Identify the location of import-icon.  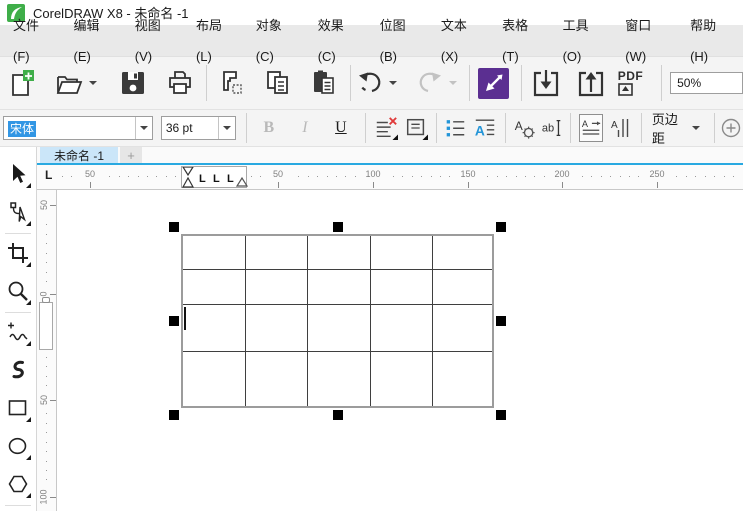
(545, 82).